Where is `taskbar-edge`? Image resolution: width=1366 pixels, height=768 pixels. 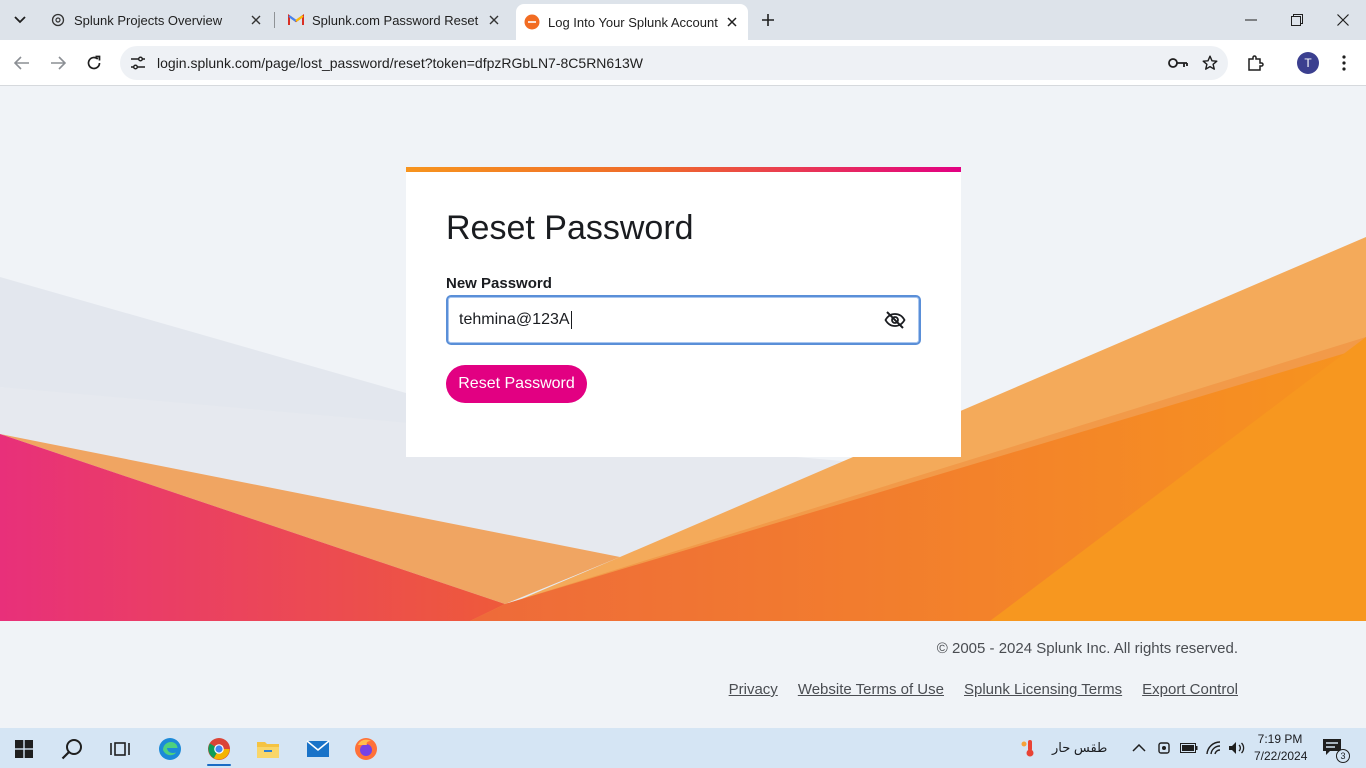 taskbar-edge is located at coordinates (170, 749).